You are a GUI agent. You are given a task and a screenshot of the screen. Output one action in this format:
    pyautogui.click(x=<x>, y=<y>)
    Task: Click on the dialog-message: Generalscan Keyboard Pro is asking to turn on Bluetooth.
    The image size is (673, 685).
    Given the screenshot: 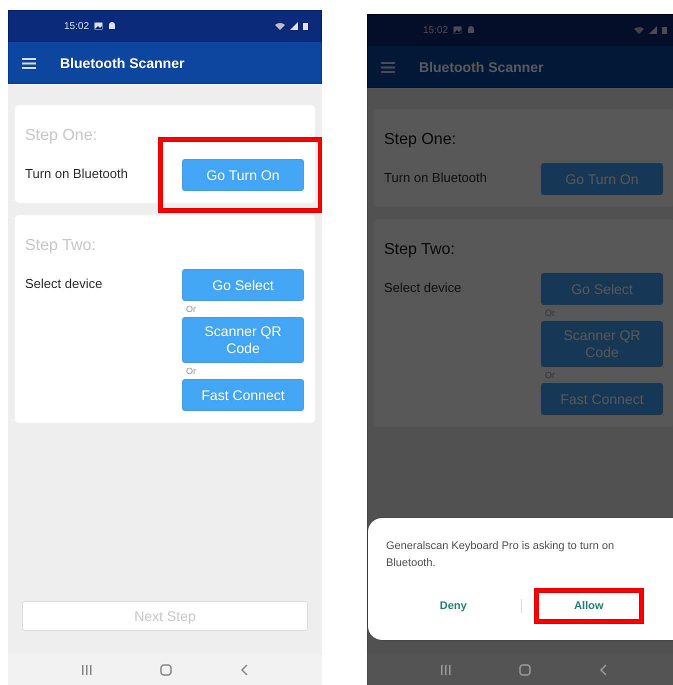 What is the action you would take?
    pyautogui.click(x=501, y=555)
    